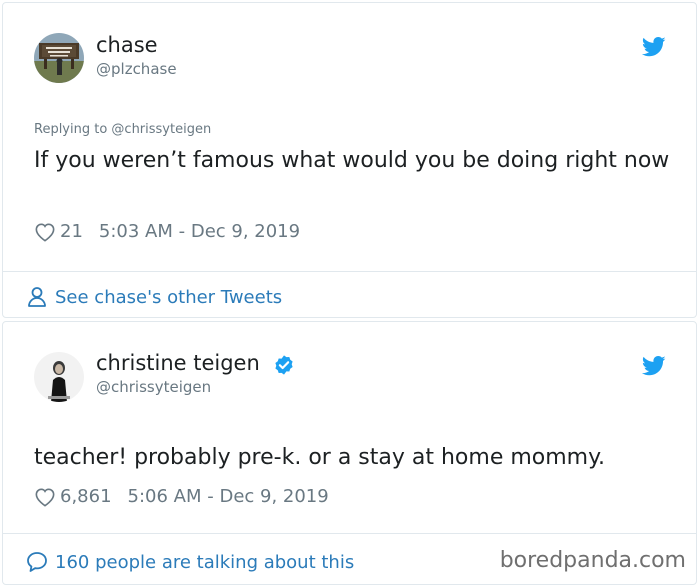 This screenshot has height=587, width=700. I want to click on see-other-tweets-link: See chase's other Tweets, so click(153, 297).